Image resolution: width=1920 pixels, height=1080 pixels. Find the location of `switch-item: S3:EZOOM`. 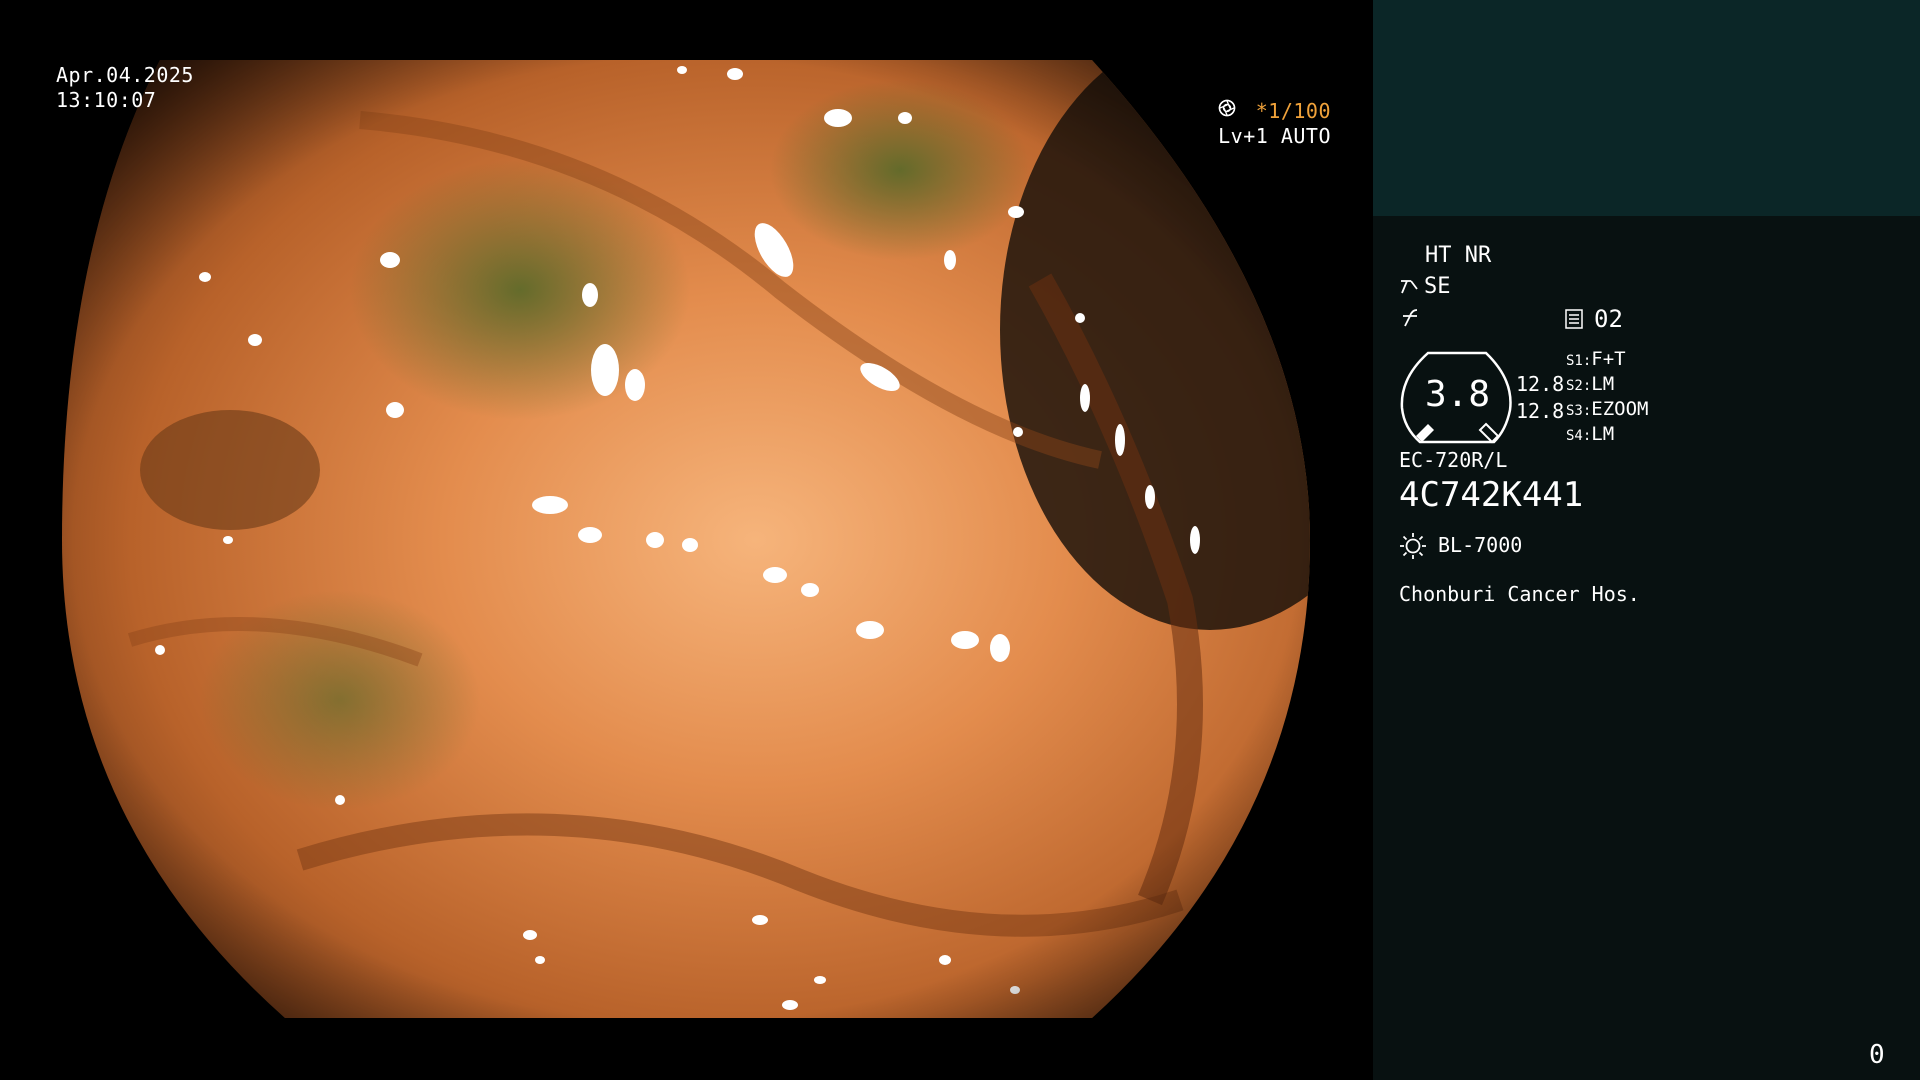

switch-item: S3:EZOOM is located at coordinates (1607, 410).